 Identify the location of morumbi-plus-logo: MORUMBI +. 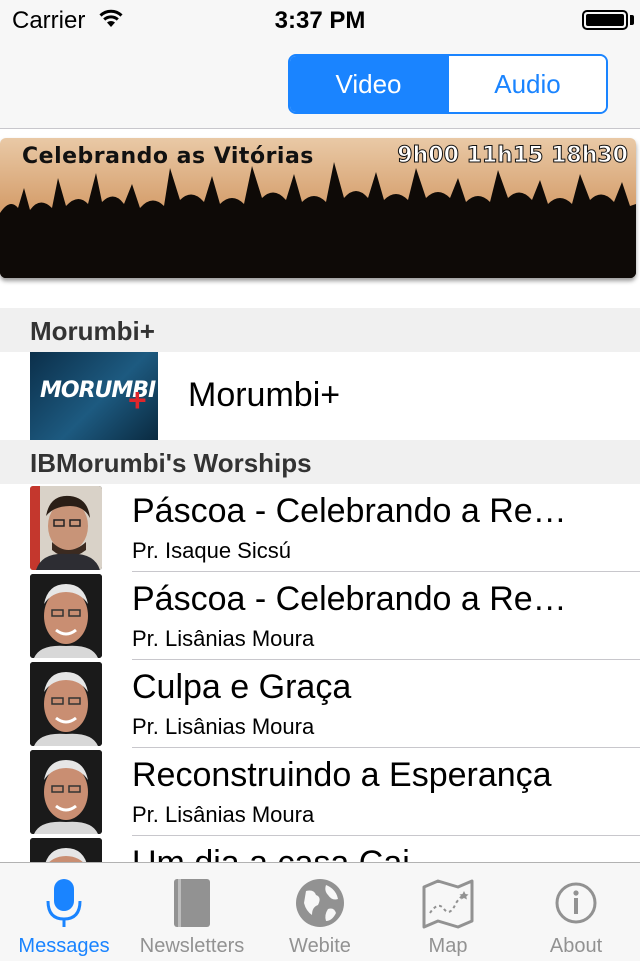
(94, 396).